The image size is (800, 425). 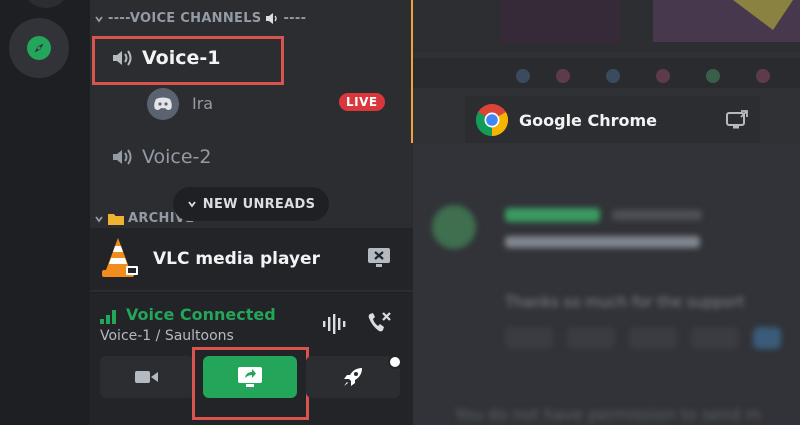 I want to click on voice-channel-name: Voice-2, so click(x=177, y=157).